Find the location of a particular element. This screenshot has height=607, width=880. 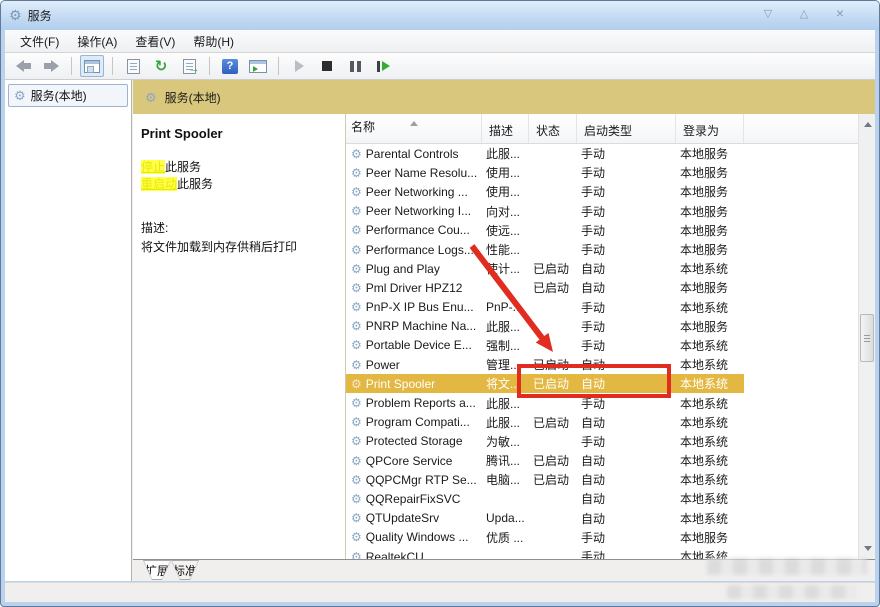

forward-icon is located at coordinates (51, 66).